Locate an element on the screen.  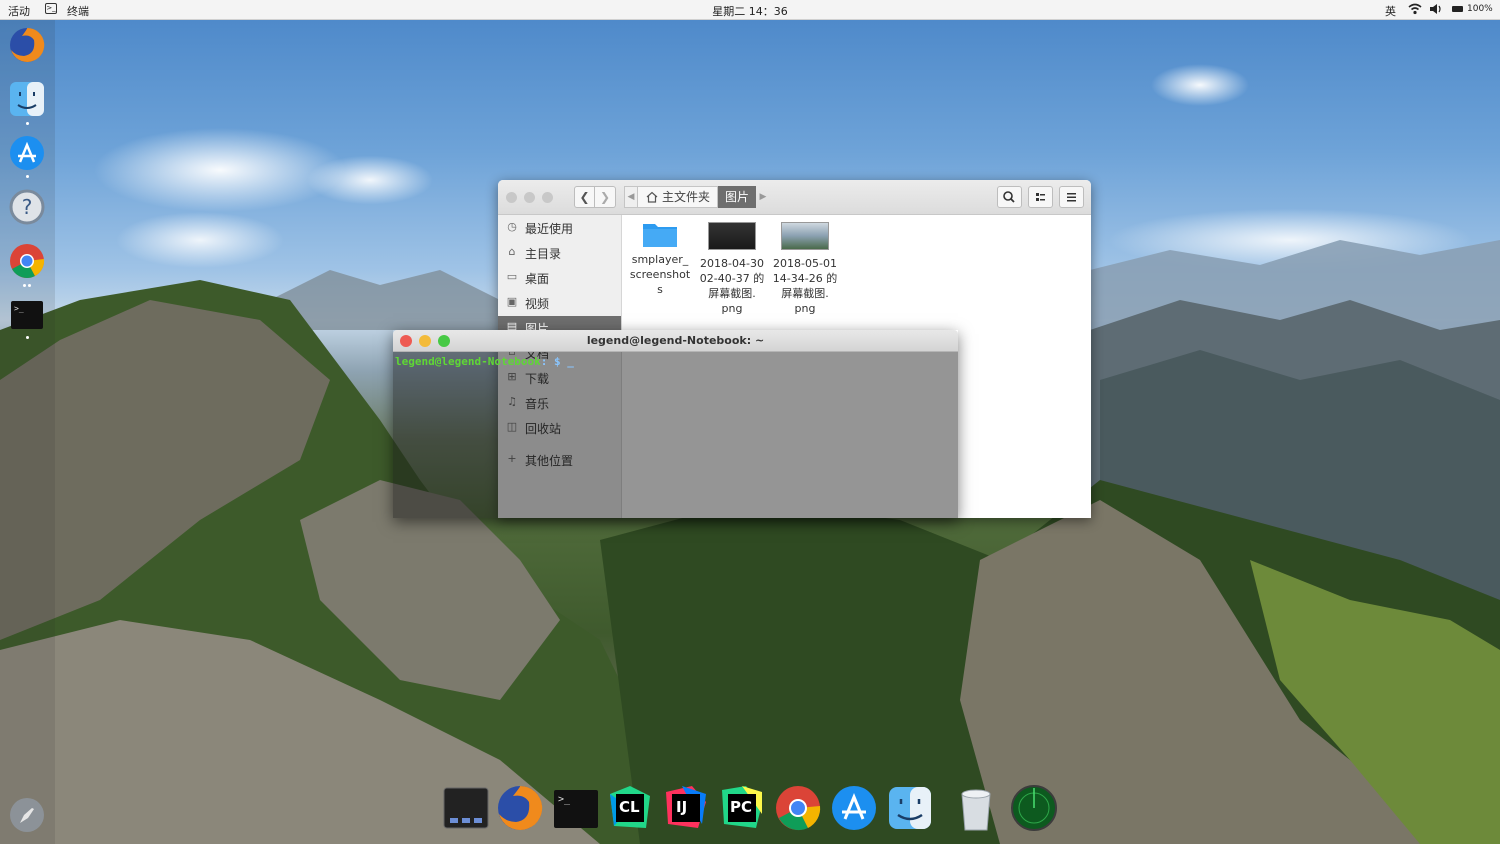
clock: 星期二 14：36 is located at coordinates (750, 11).